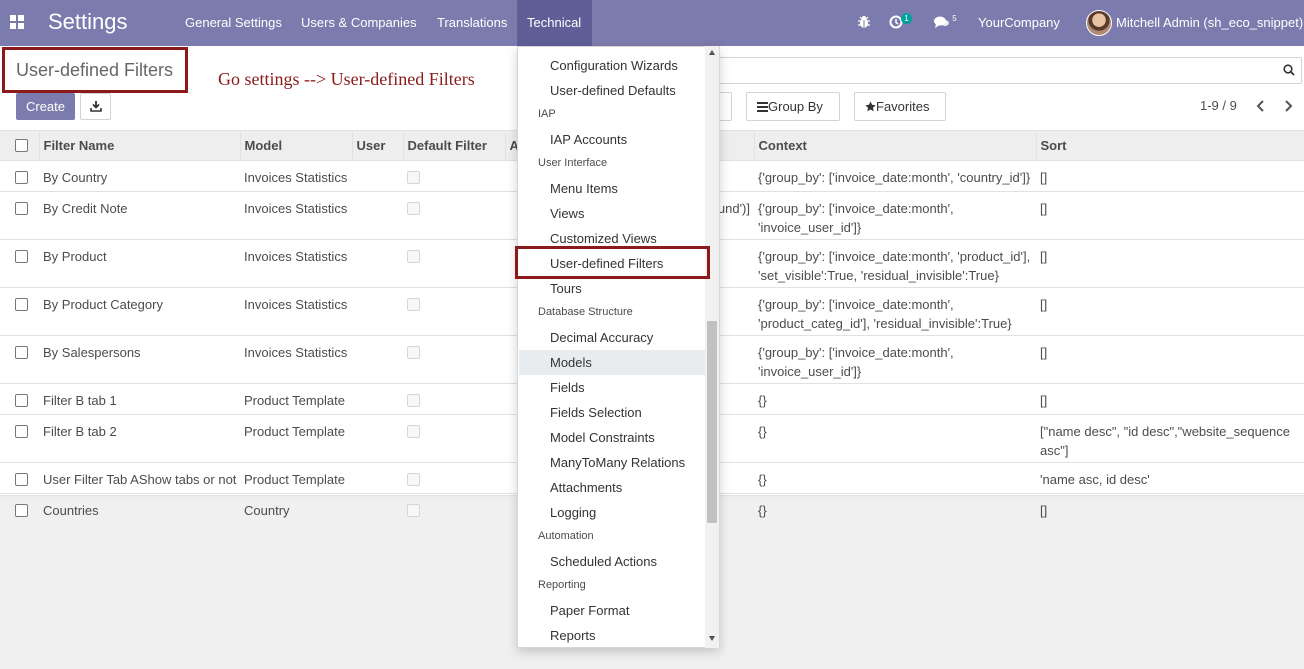 The image size is (1304, 669). I want to click on dropdown-item-user-defined-defaults: User-defined Defaults, so click(625, 90).